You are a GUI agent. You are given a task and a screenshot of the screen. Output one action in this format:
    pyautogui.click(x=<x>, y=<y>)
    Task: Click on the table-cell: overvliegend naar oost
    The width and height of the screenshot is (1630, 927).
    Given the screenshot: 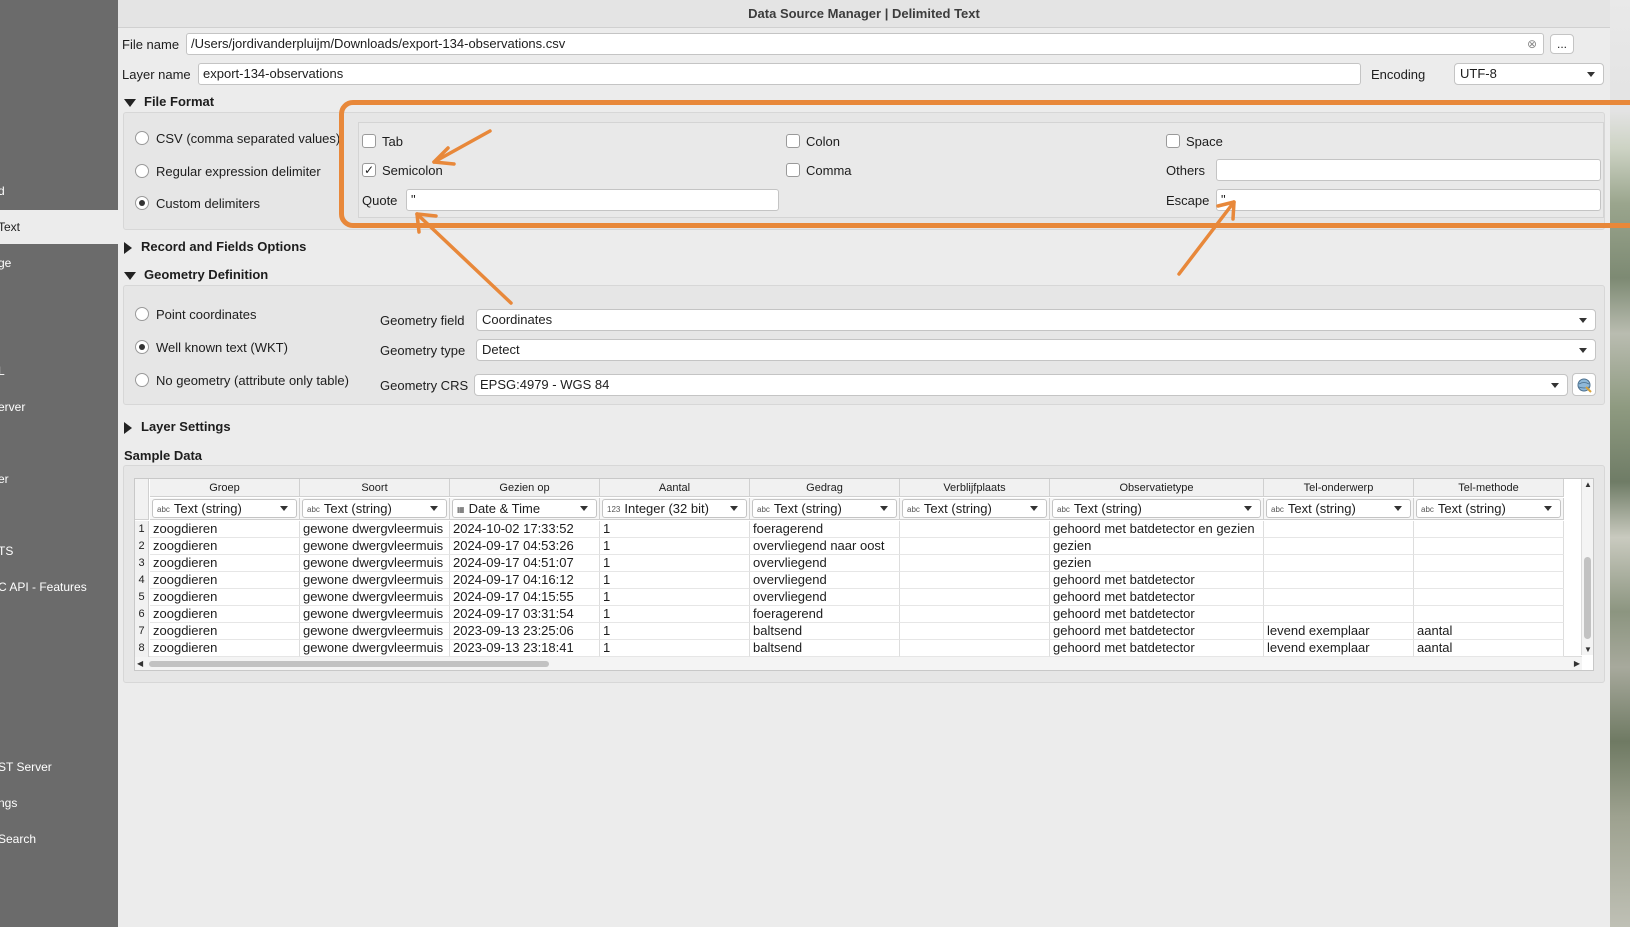 What is the action you would take?
    pyautogui.click(x=825, y=546)
    